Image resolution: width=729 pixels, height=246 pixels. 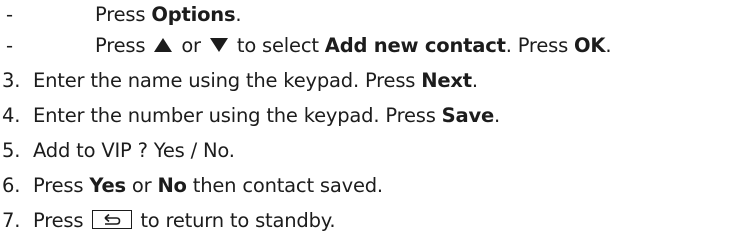 I want to click on step-text: Add to VIP ? Yes / No., so click(x=134, y=151).